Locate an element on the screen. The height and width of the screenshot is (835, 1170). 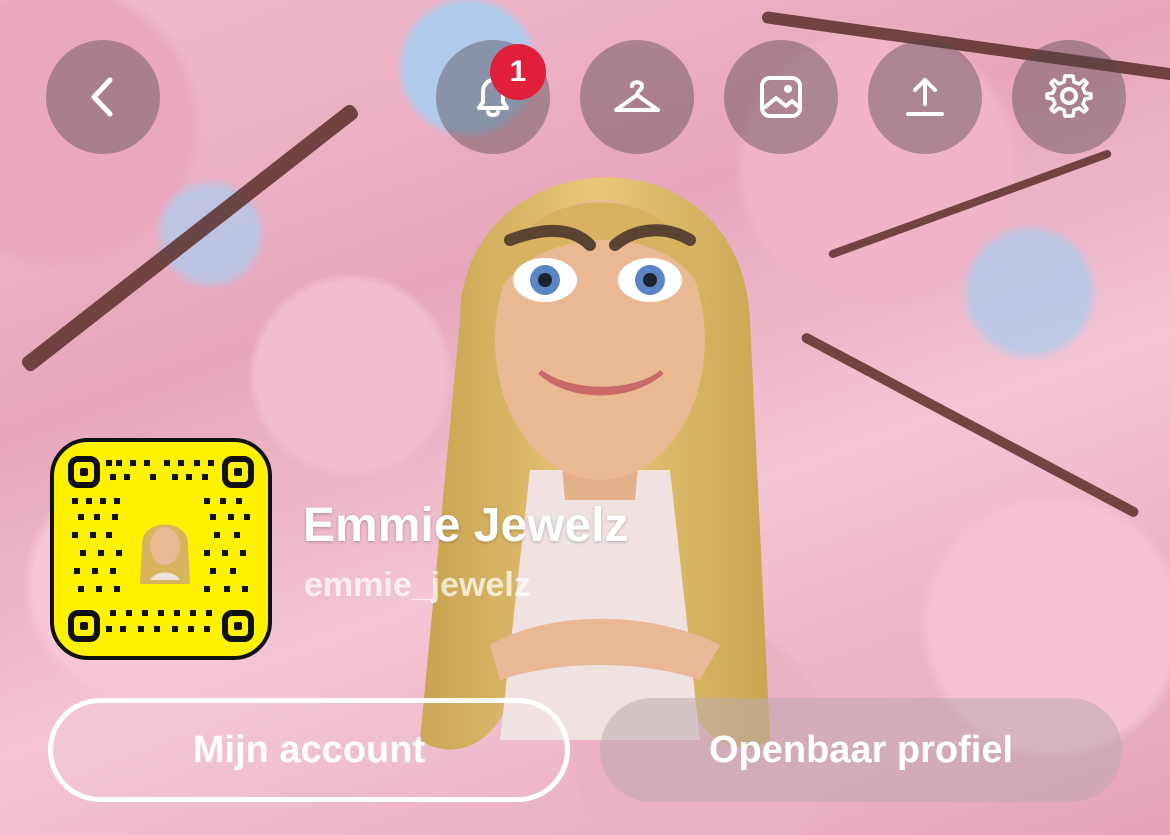
username: emmie_jewelz is located at coordinates (417, 585).